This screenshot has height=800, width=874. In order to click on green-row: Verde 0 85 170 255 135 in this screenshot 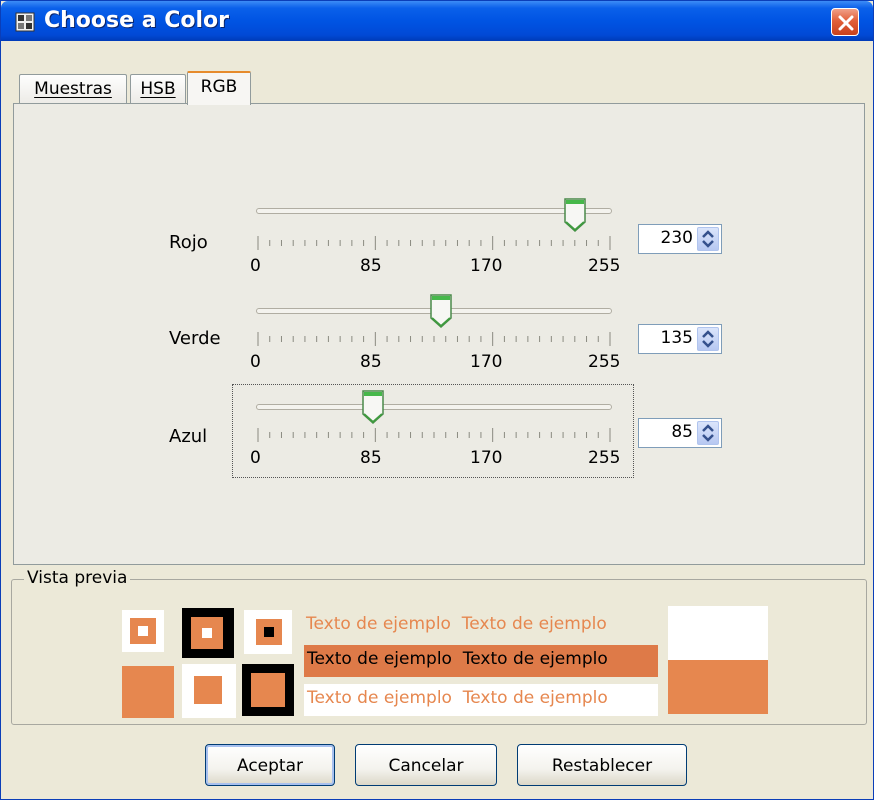, I will do `click(440, 338)`.